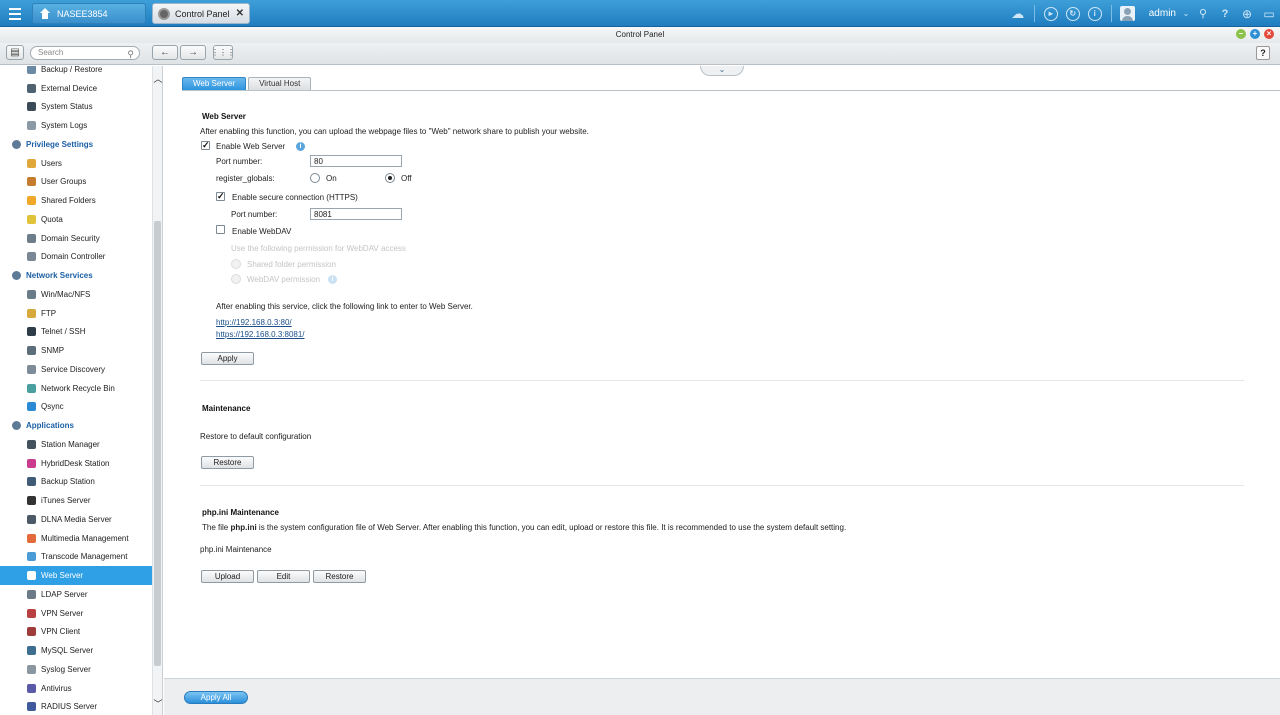 Image resolution: width=1280 pixels, height=715 pixels. Describe the element at coordinates (220, 196) in the screenshot. I see `enable-https-checkbox: ✓` at that location.